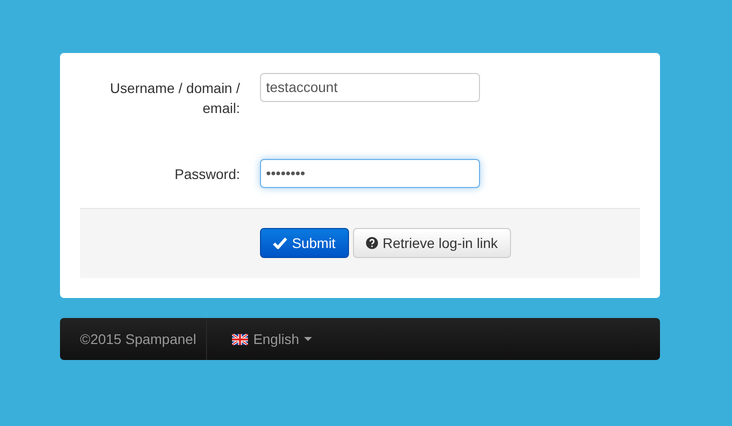 The width and height of the screenshot is (732, 426). I want to click on retrieve-link-button: Retrieve log-in link, so click(431, 243).